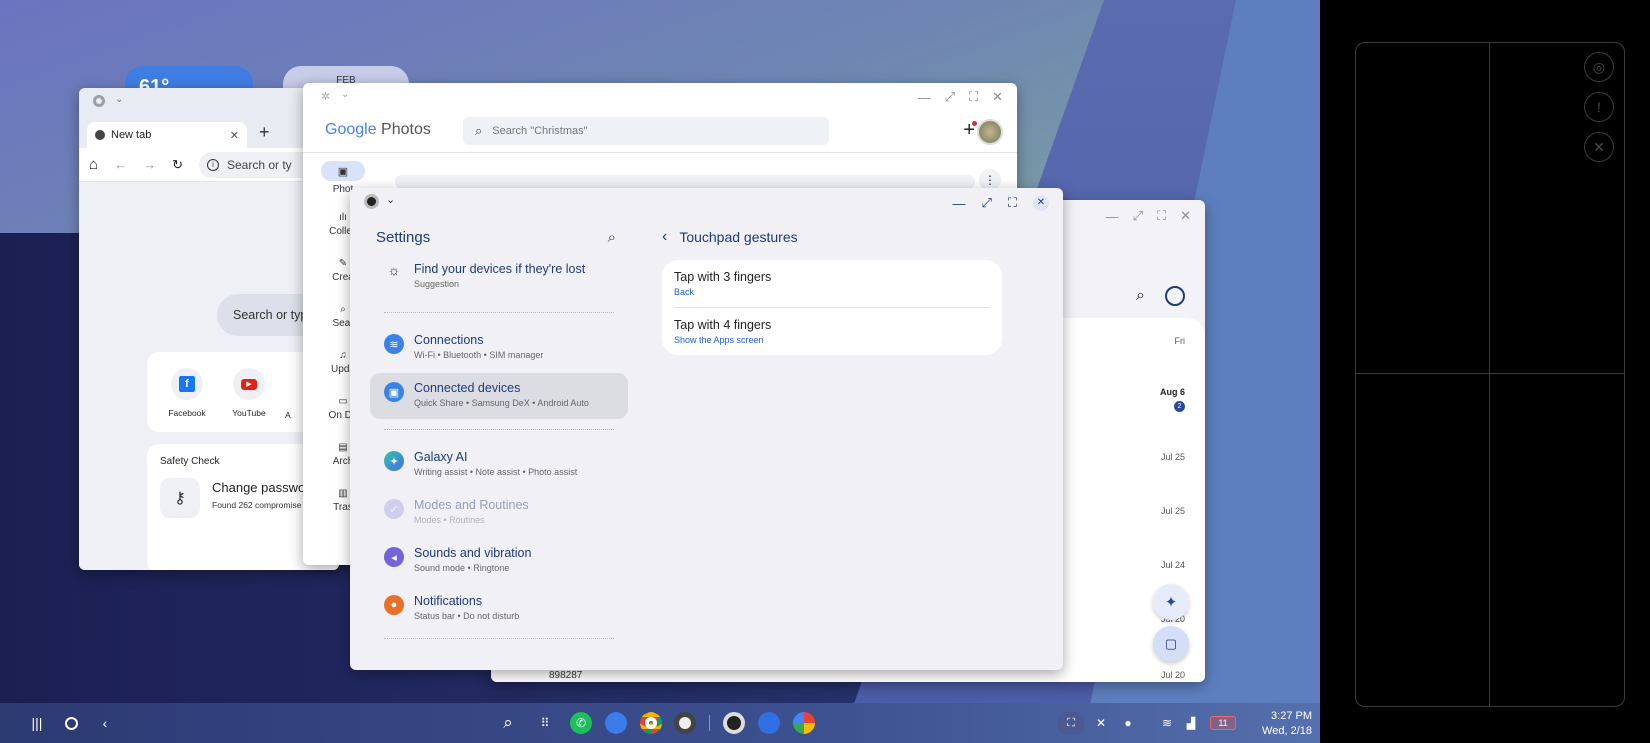 The image size is (1650, 743). What do you see at coordinates (990, 132) in the screenshot?
I see `avatar` at bounding box center [990, 132].